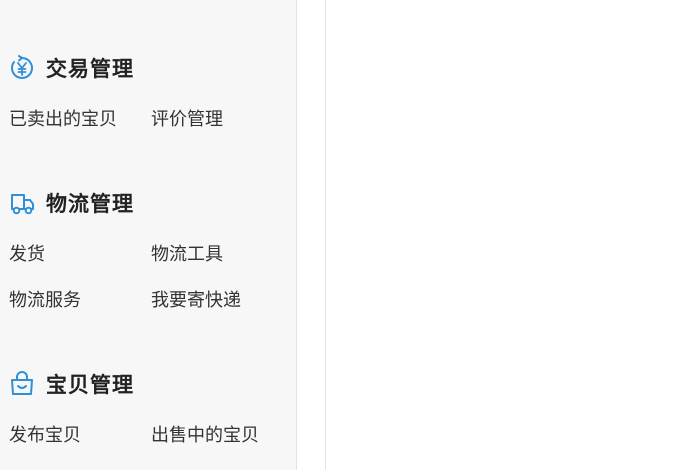 This screenshot has width=700, height=470. I want to click on section-header-trade: 交易管理, so click(71, 68).